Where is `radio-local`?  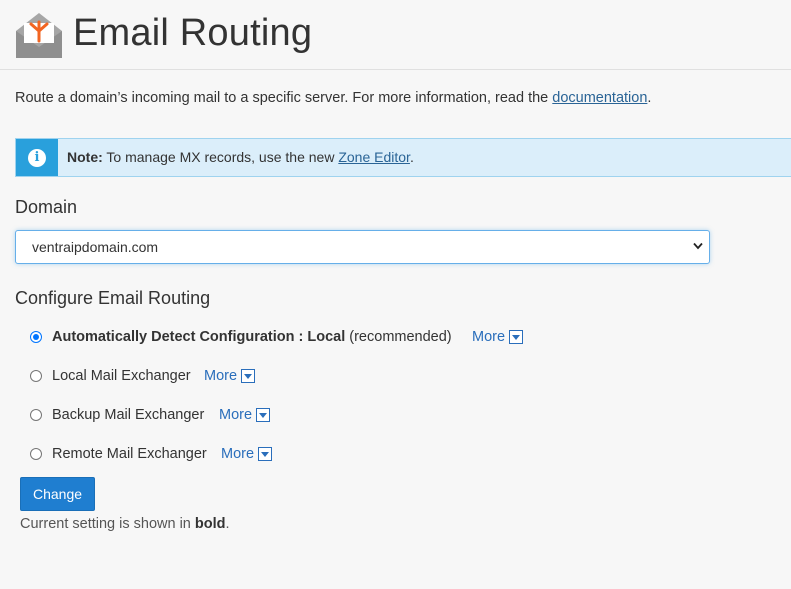
radio-local is located at coordinates (36, 376).